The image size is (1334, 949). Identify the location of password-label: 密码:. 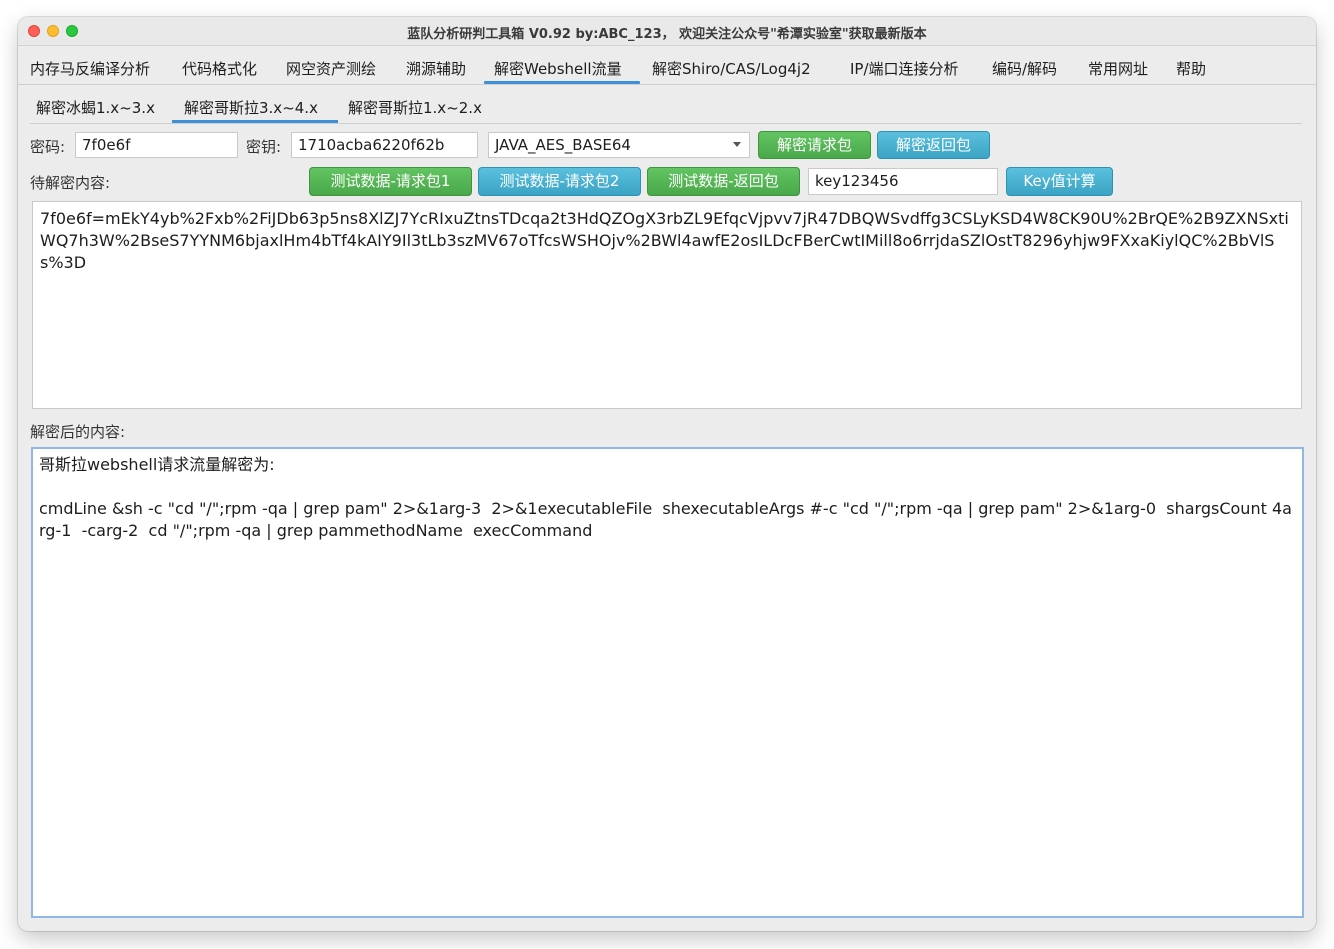
(48, 147).